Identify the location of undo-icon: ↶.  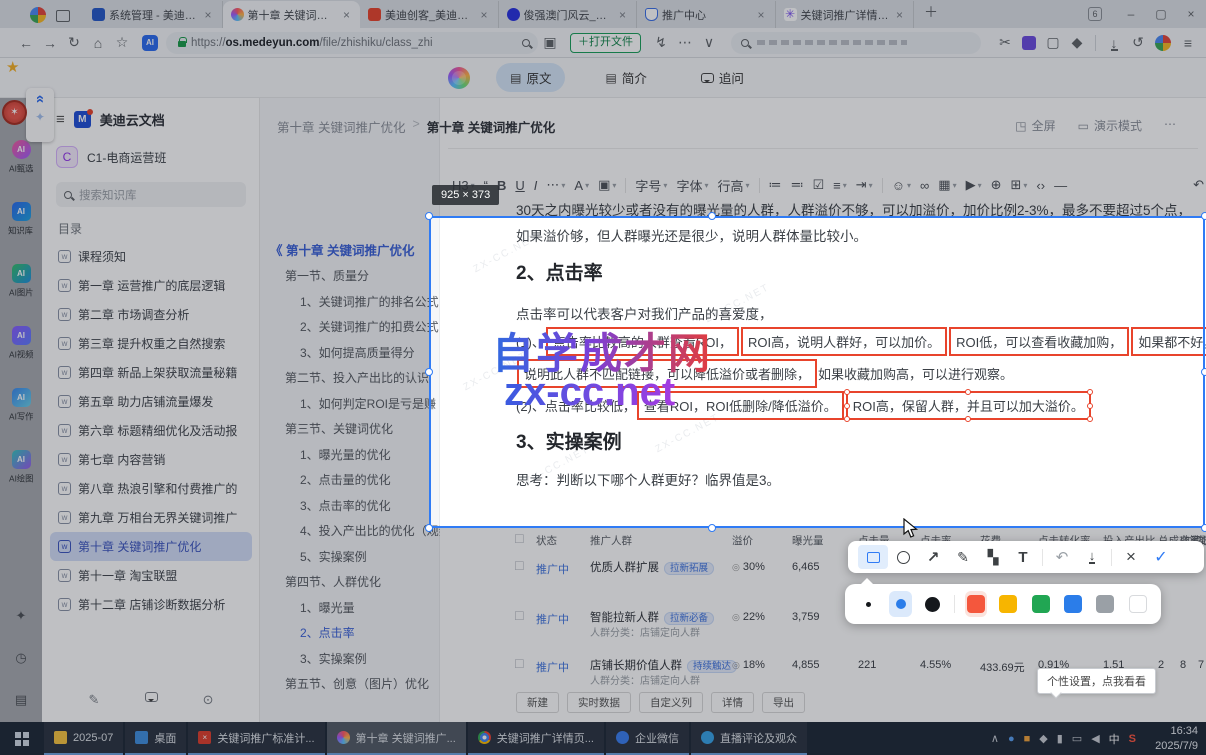
(1062, 557).